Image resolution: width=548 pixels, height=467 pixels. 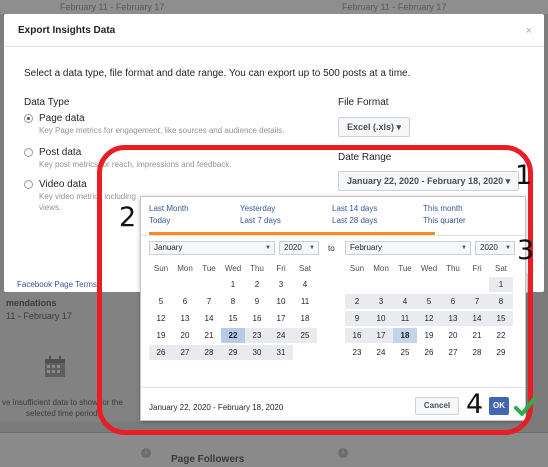 I want to click on page-followers-title: Page Followers, so click(x=208, y=459).